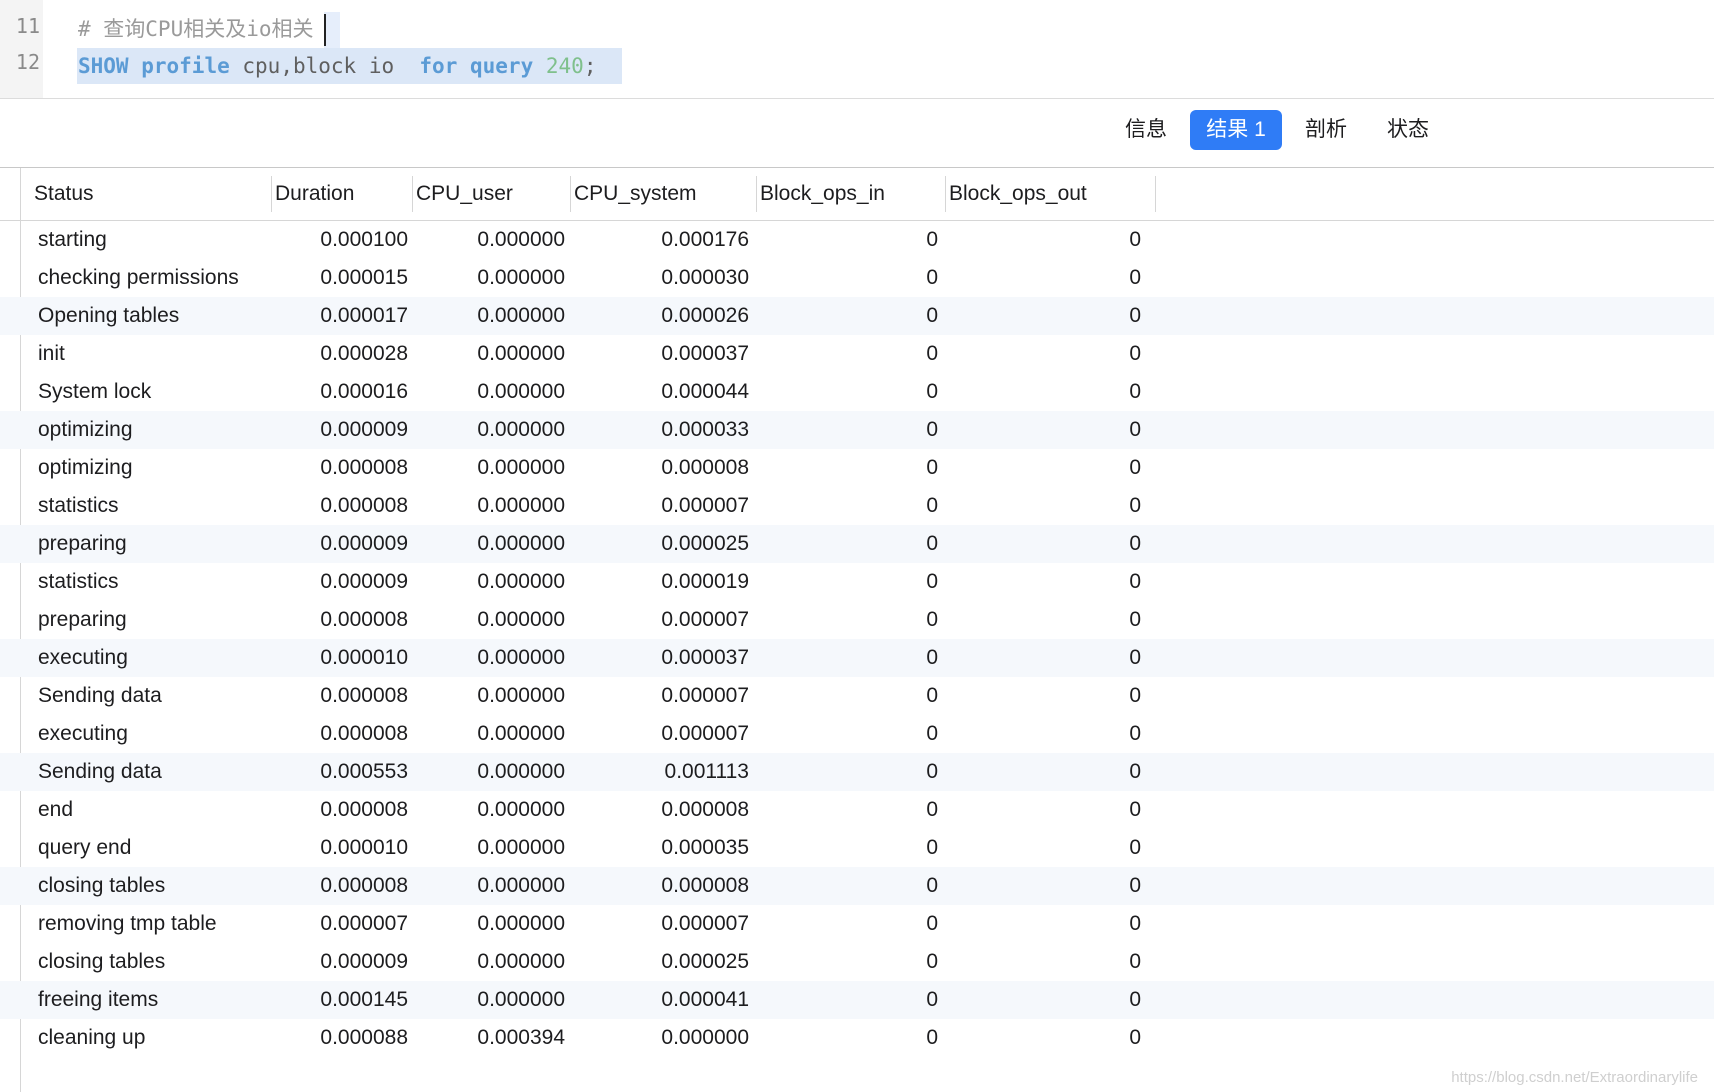 The image size is (1714, 1092). What do you see at coordinates (857, 544) in the screenshot?
I see `table-row: preparing 0.000009 0.000000 0.000025 0 0` at bounding box center [857, 544].